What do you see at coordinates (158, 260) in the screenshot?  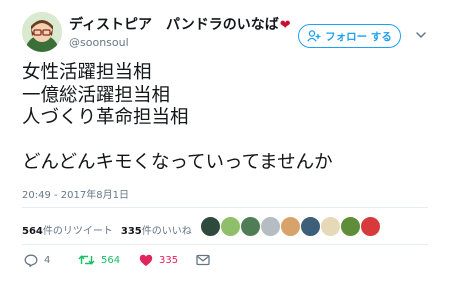 I see `like-button: 335` at bounding box center [158, 260].